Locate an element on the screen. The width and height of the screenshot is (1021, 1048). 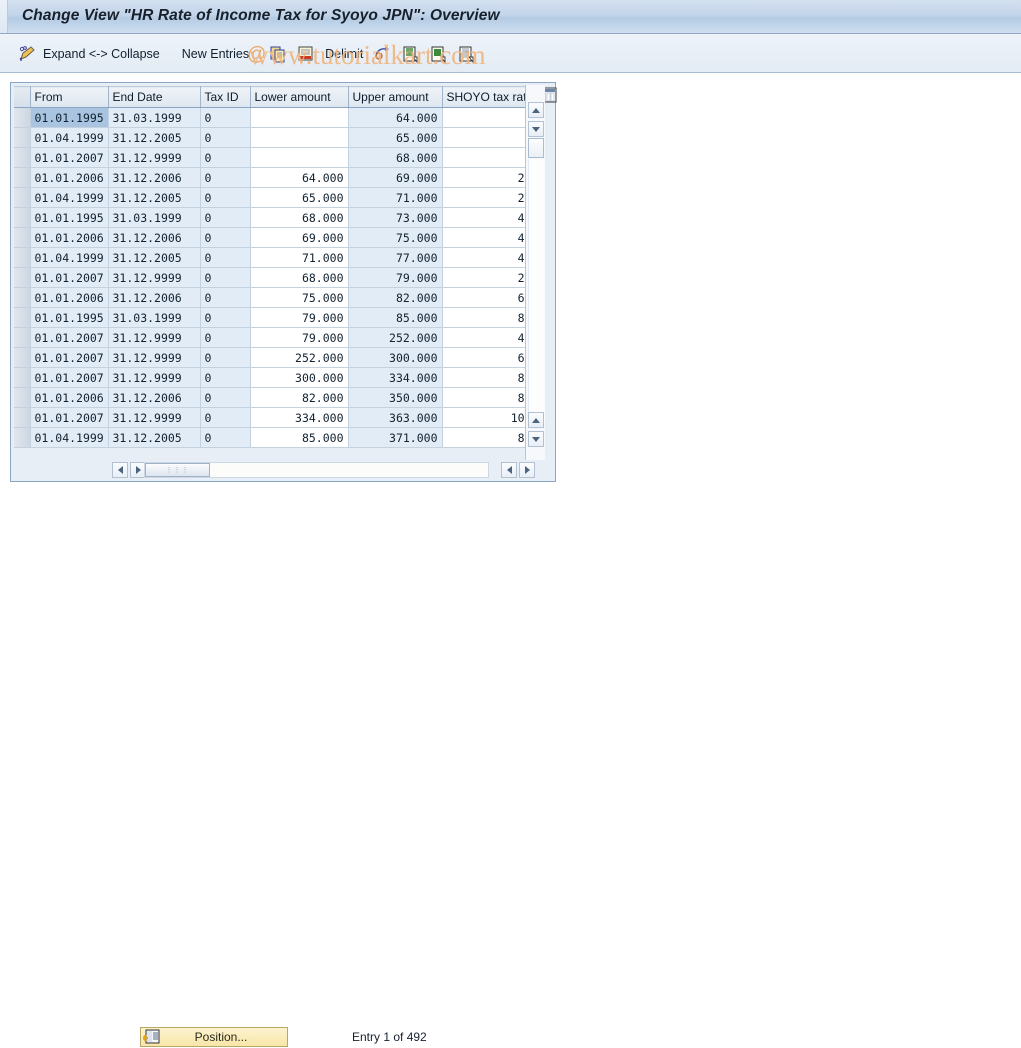
hscroll-track: ⋮⋮⋮ is located at coordinates (316, 470).